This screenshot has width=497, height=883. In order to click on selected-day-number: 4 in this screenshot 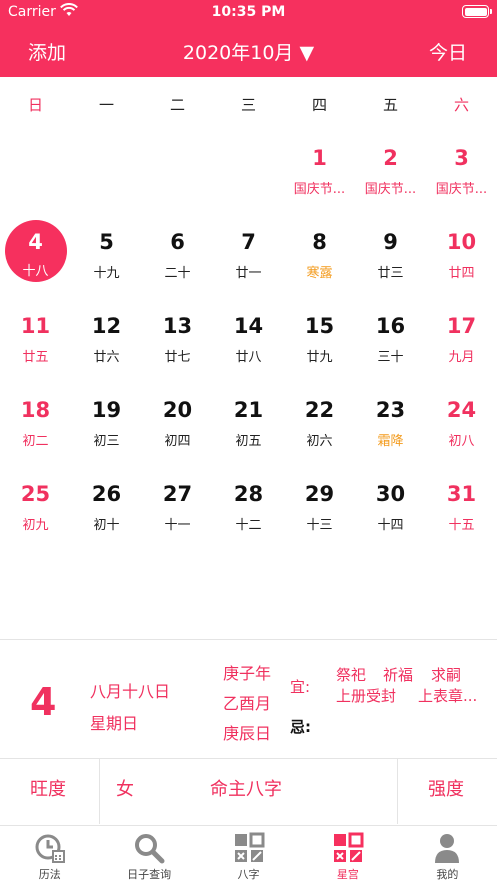, I will do `click(43, 702)`.